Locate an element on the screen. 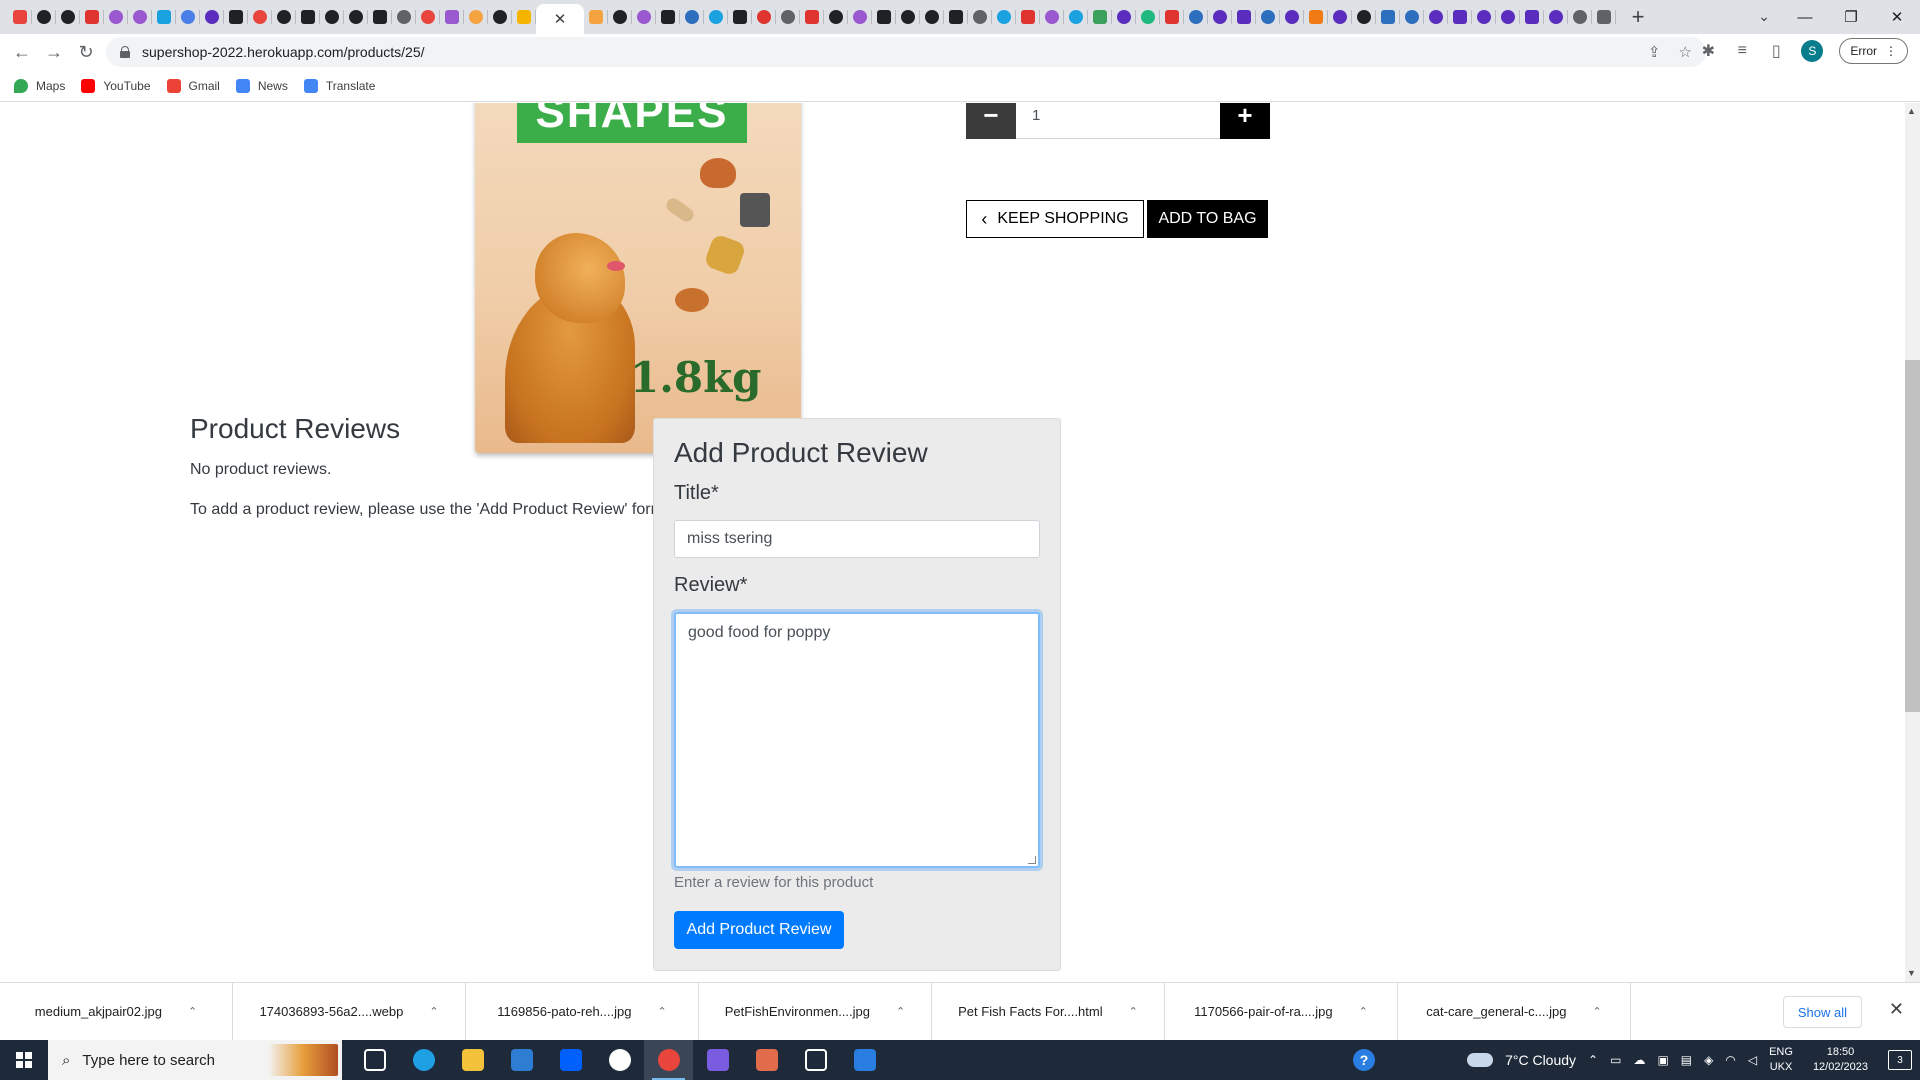 This screenshot has height=1080, width=1920. taskbar-app-paint is located at coordinates (766, 1060).